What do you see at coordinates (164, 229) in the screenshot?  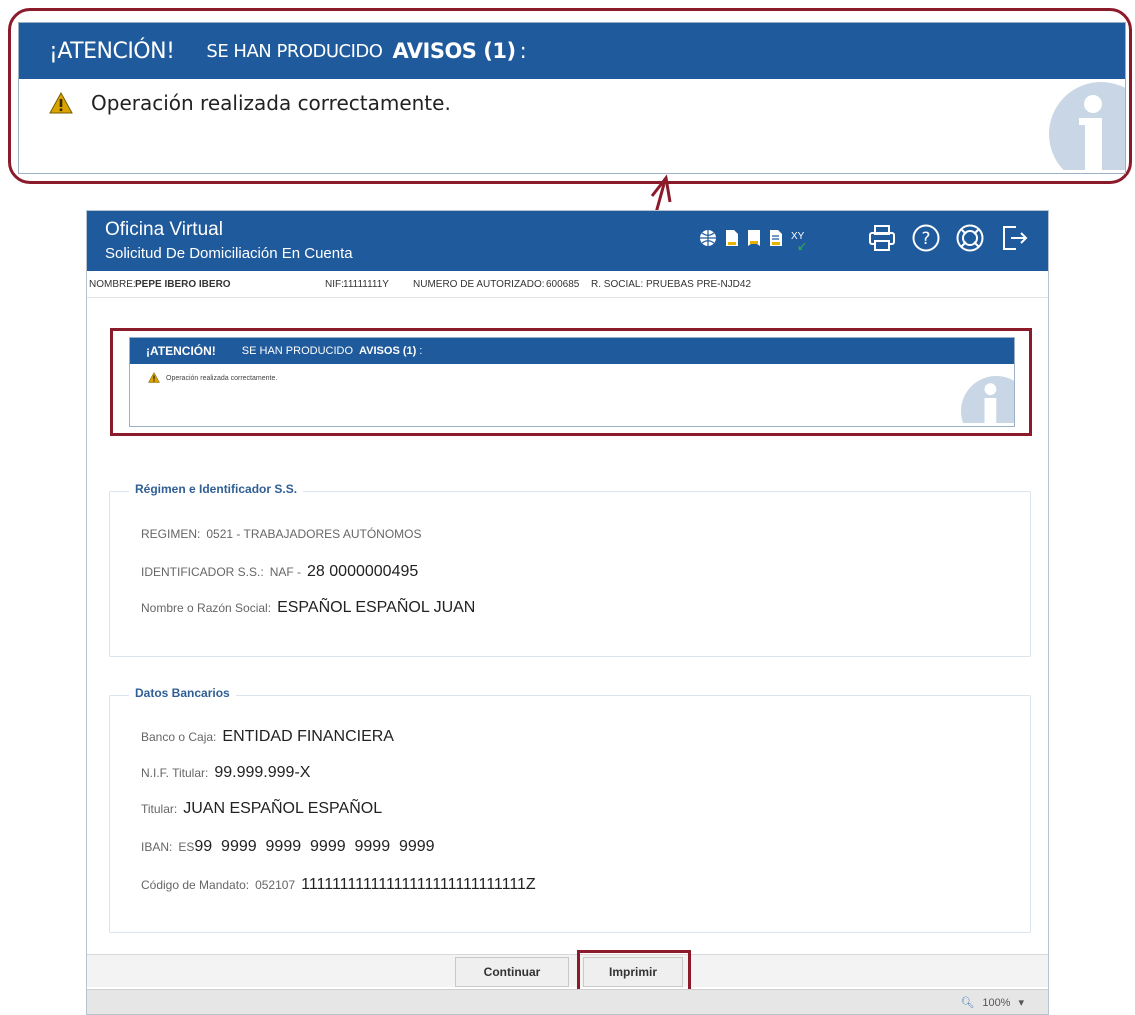 I see `app-title: Oficina Virtual` at bounding box center [164, 229].